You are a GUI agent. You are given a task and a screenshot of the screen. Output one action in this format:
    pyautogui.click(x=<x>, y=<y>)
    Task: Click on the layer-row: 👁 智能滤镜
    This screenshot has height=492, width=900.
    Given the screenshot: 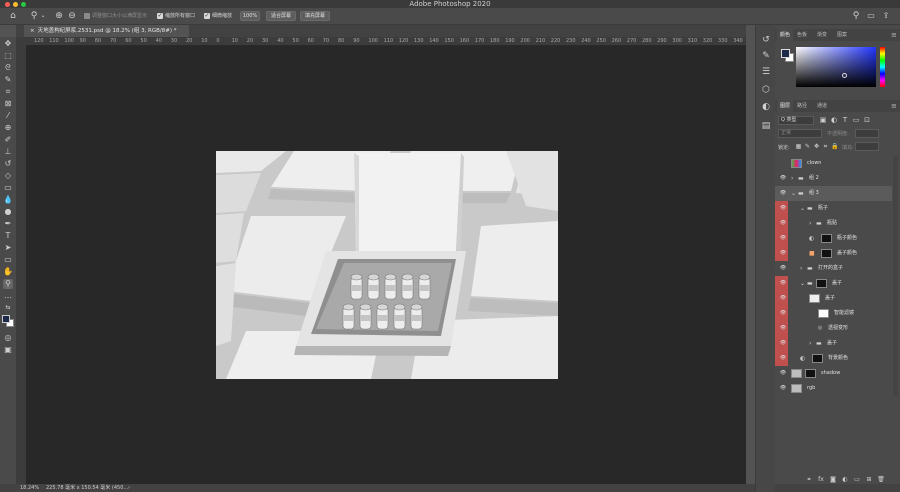 What is the action you would take?
    pyautogui.click(x=833, y=313)
    